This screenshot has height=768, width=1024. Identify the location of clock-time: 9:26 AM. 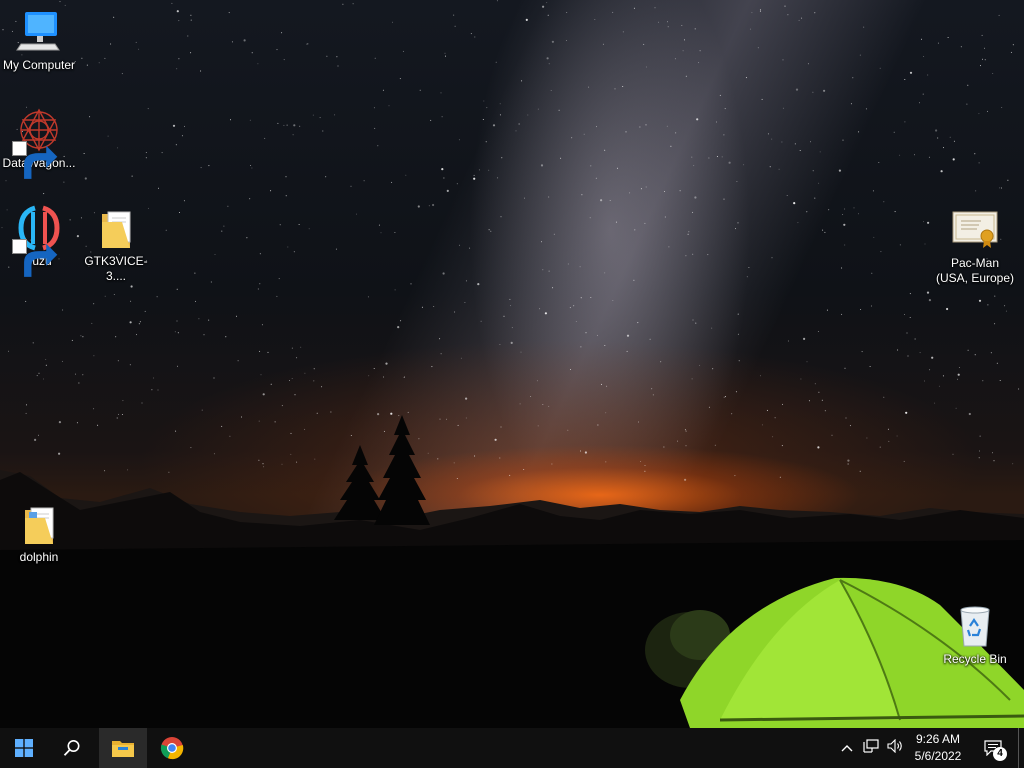
(938, 739).